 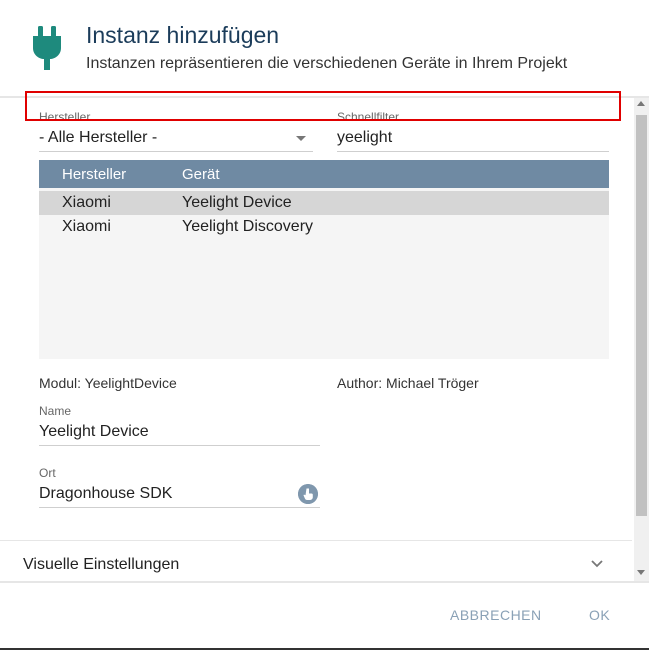 What do you see at coordinates (324, 174) in the screenshot?
I see `table-header: Hersteller Gerät` at bounding box center [324, 174].